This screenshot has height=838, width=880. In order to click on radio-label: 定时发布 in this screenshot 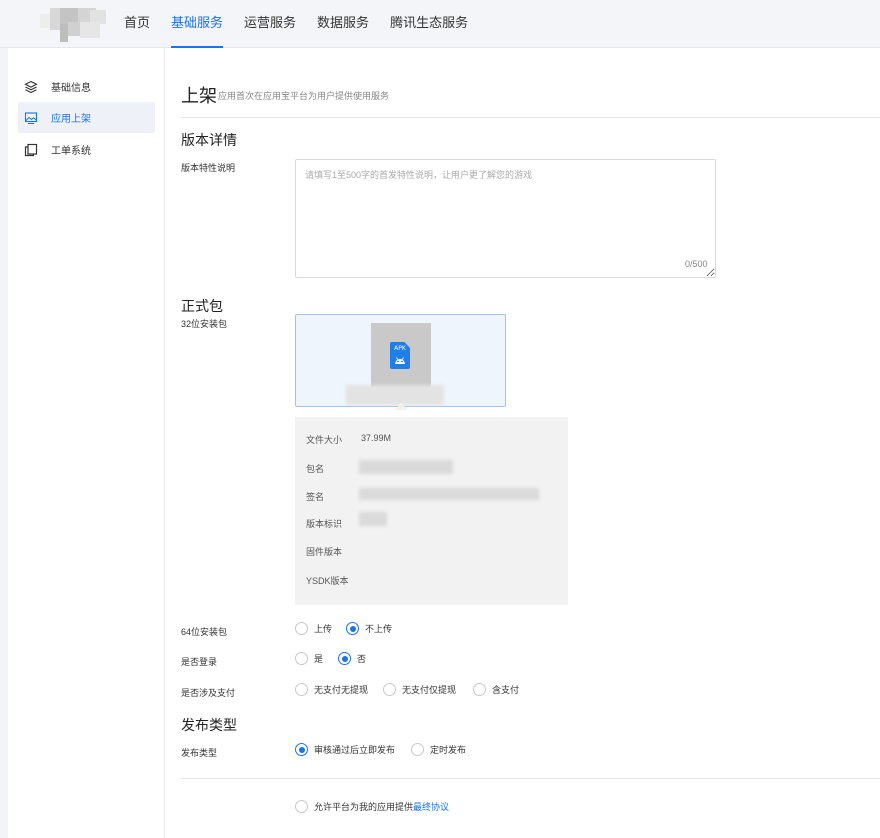, I will do `click(448, 750)`.